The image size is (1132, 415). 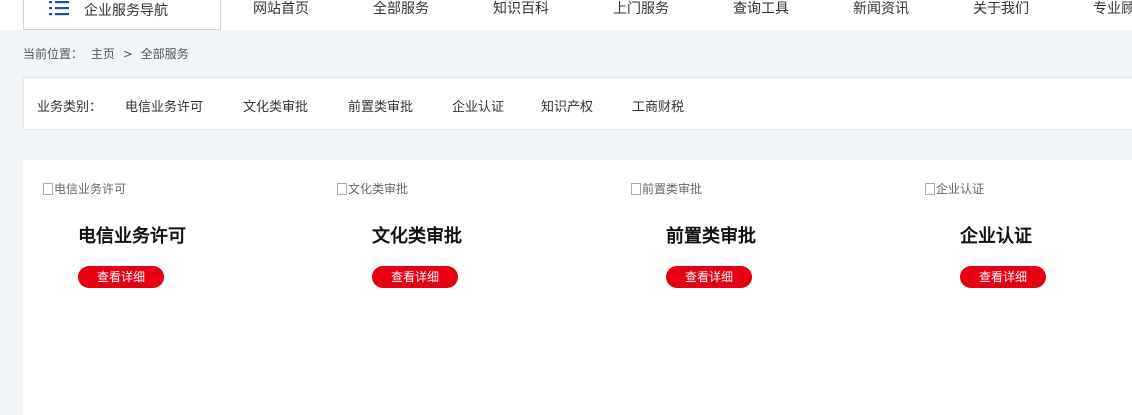 I want to click on nav-link-home: 网站首页, so click(x=281, y=9).